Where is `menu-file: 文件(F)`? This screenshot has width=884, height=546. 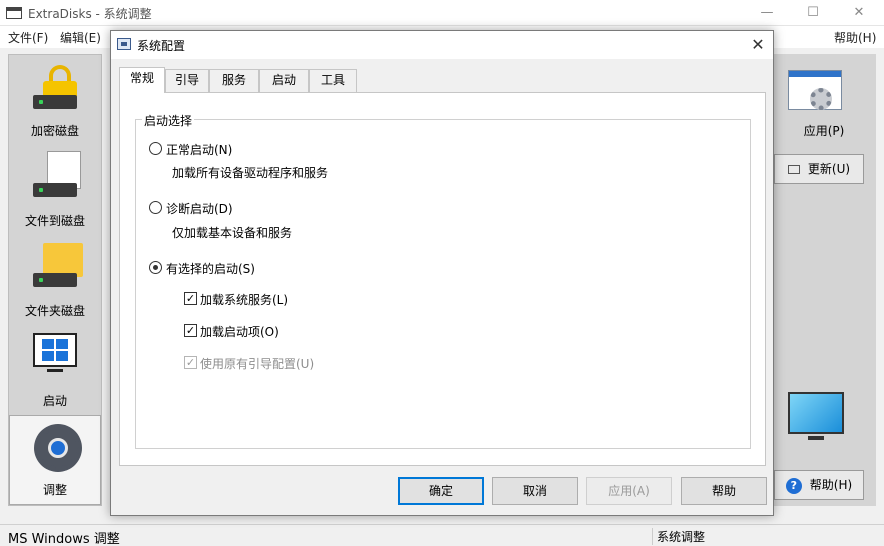
menu-file: 文件(F) is located at coordinates (28, 37).